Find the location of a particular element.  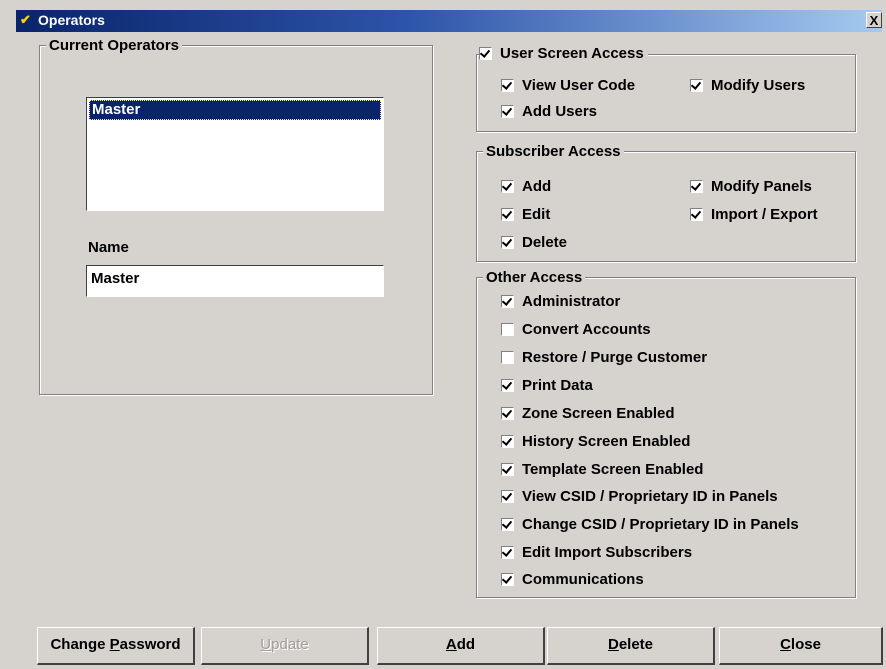

checkbox-label: Template Screen Enabled is located at coordinates (613, 469).